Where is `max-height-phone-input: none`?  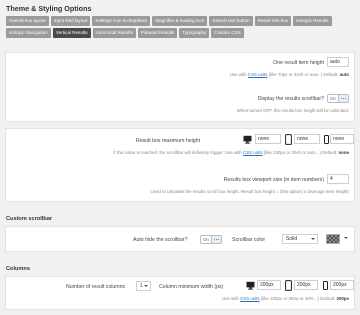
max-height-phone-input: none is located at coordinates (342, 139).